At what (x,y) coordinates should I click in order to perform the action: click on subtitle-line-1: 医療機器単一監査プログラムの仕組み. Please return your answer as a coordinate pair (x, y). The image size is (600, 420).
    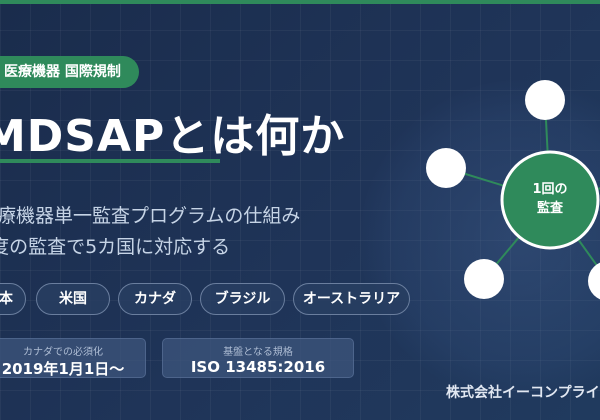
    Looking at the image, I should click on (150, 216).